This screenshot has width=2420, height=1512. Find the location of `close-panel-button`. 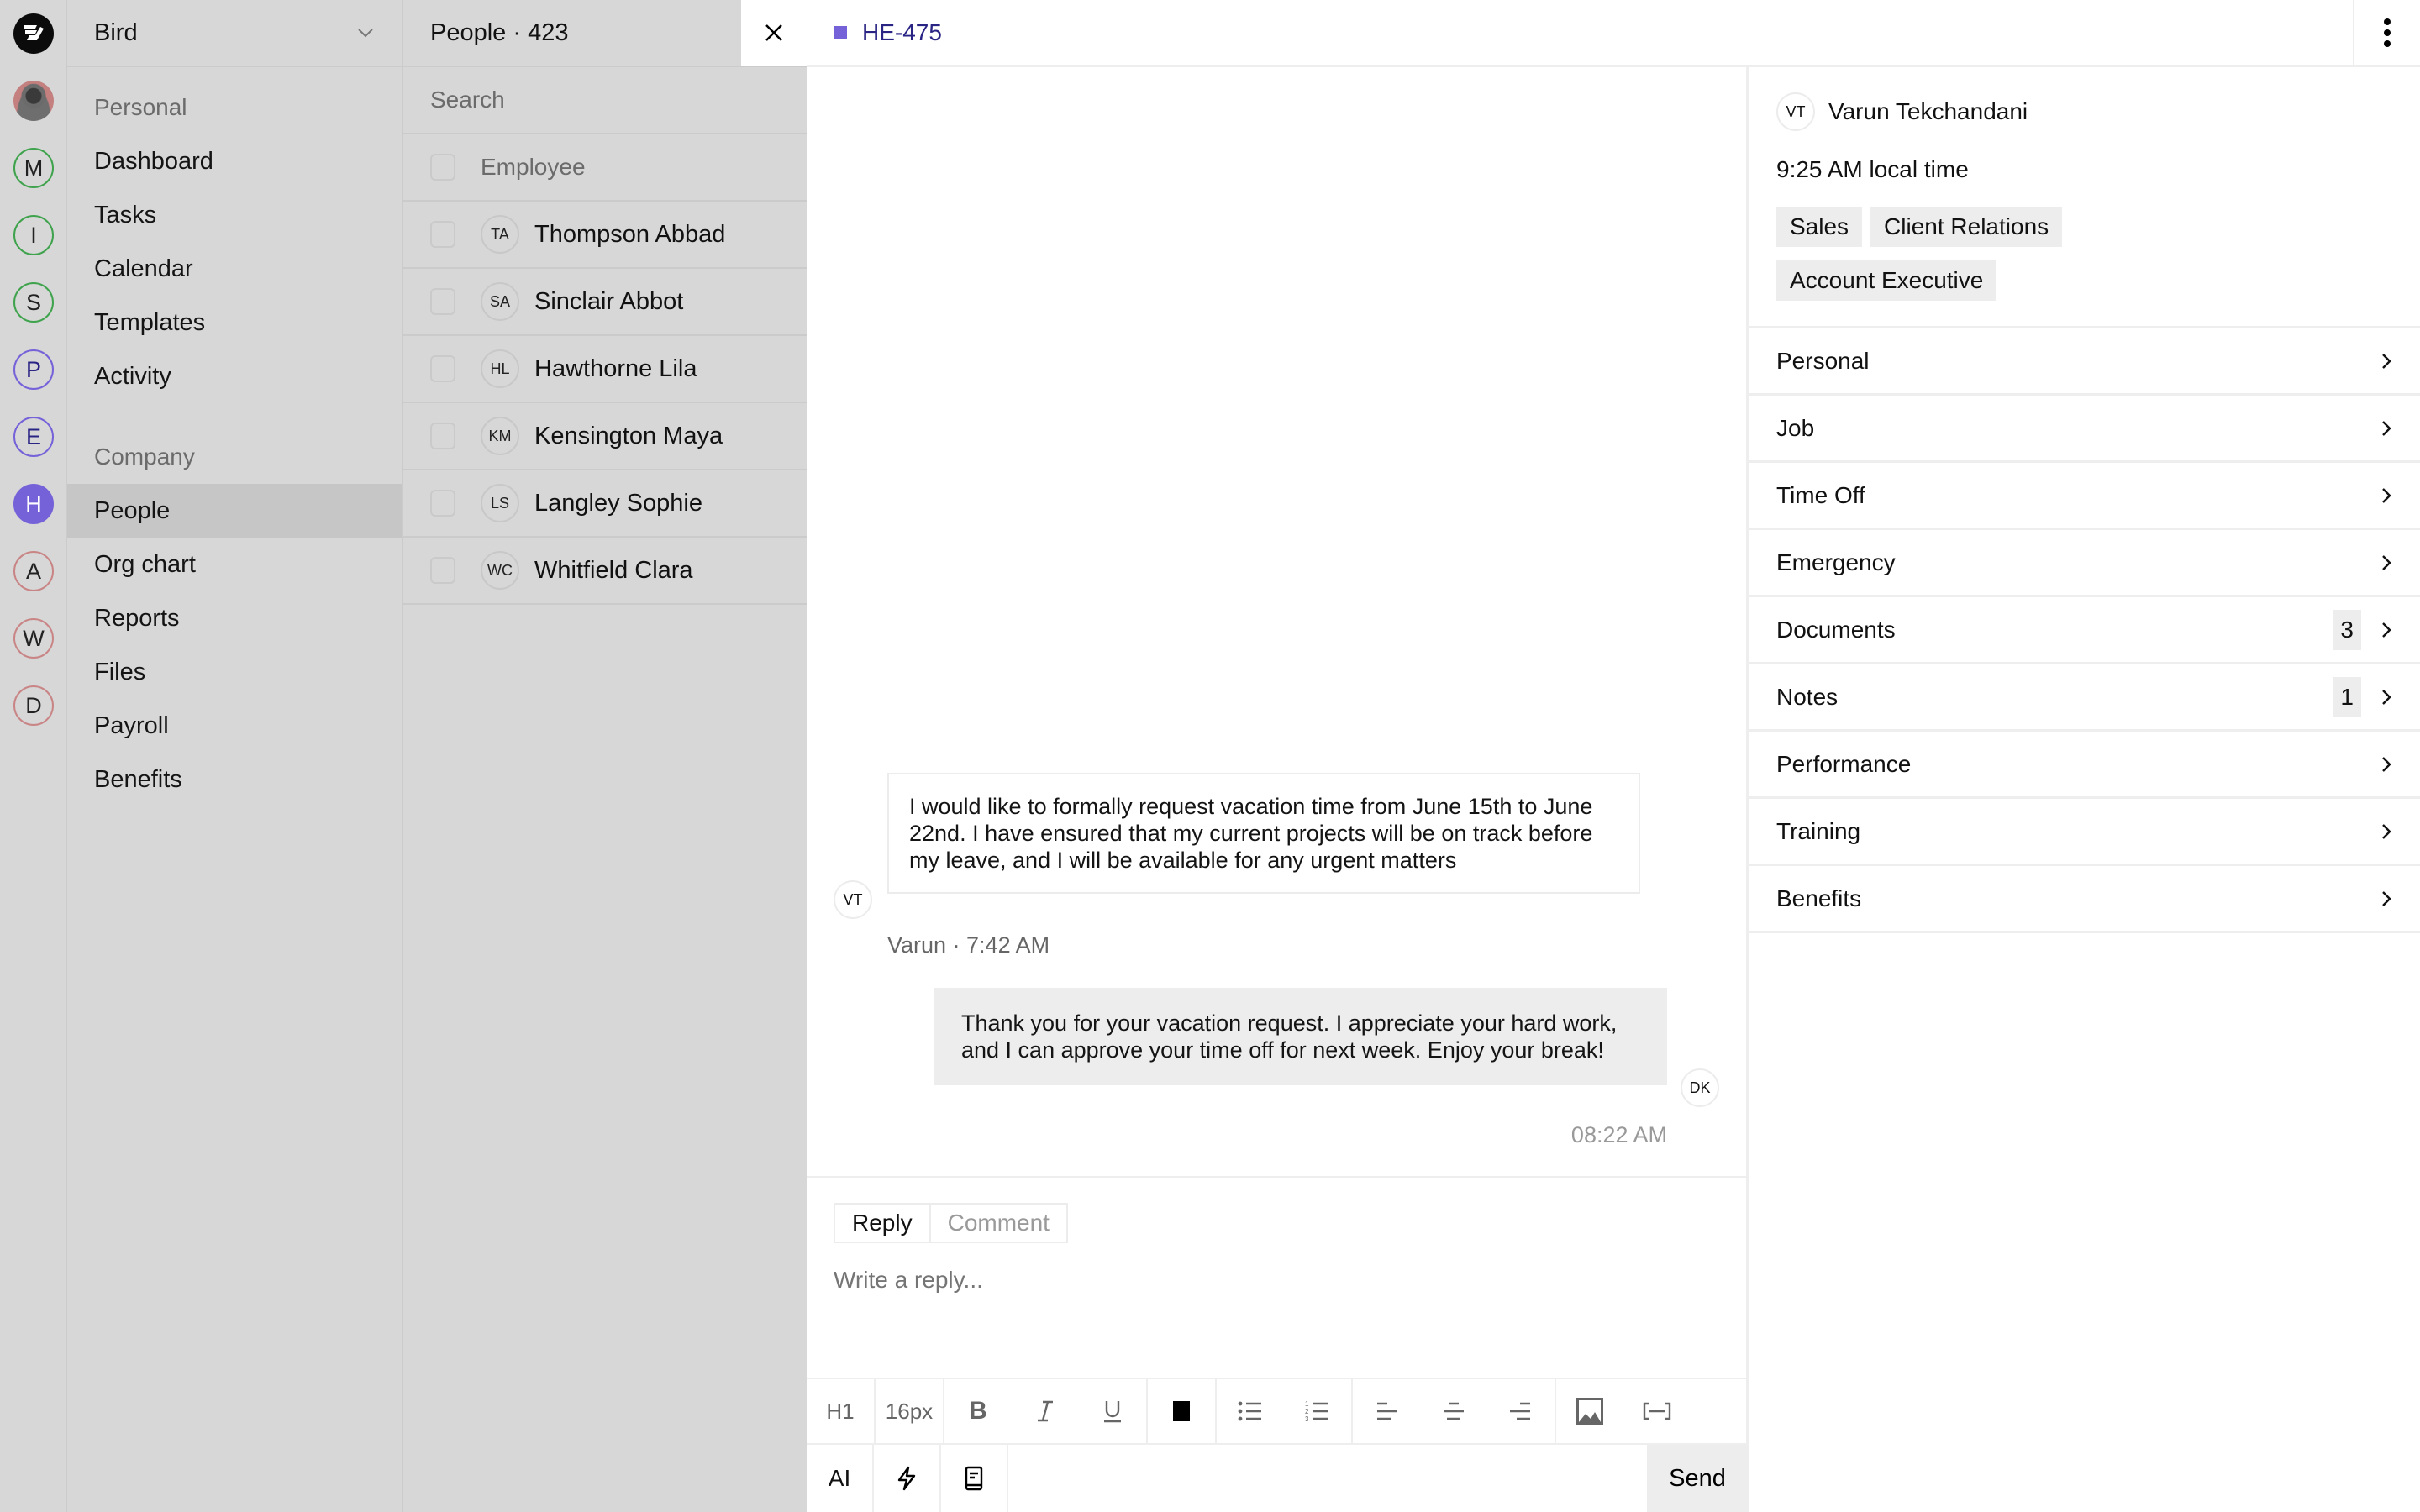

close-panel-button is located at coordinates (774, 33).